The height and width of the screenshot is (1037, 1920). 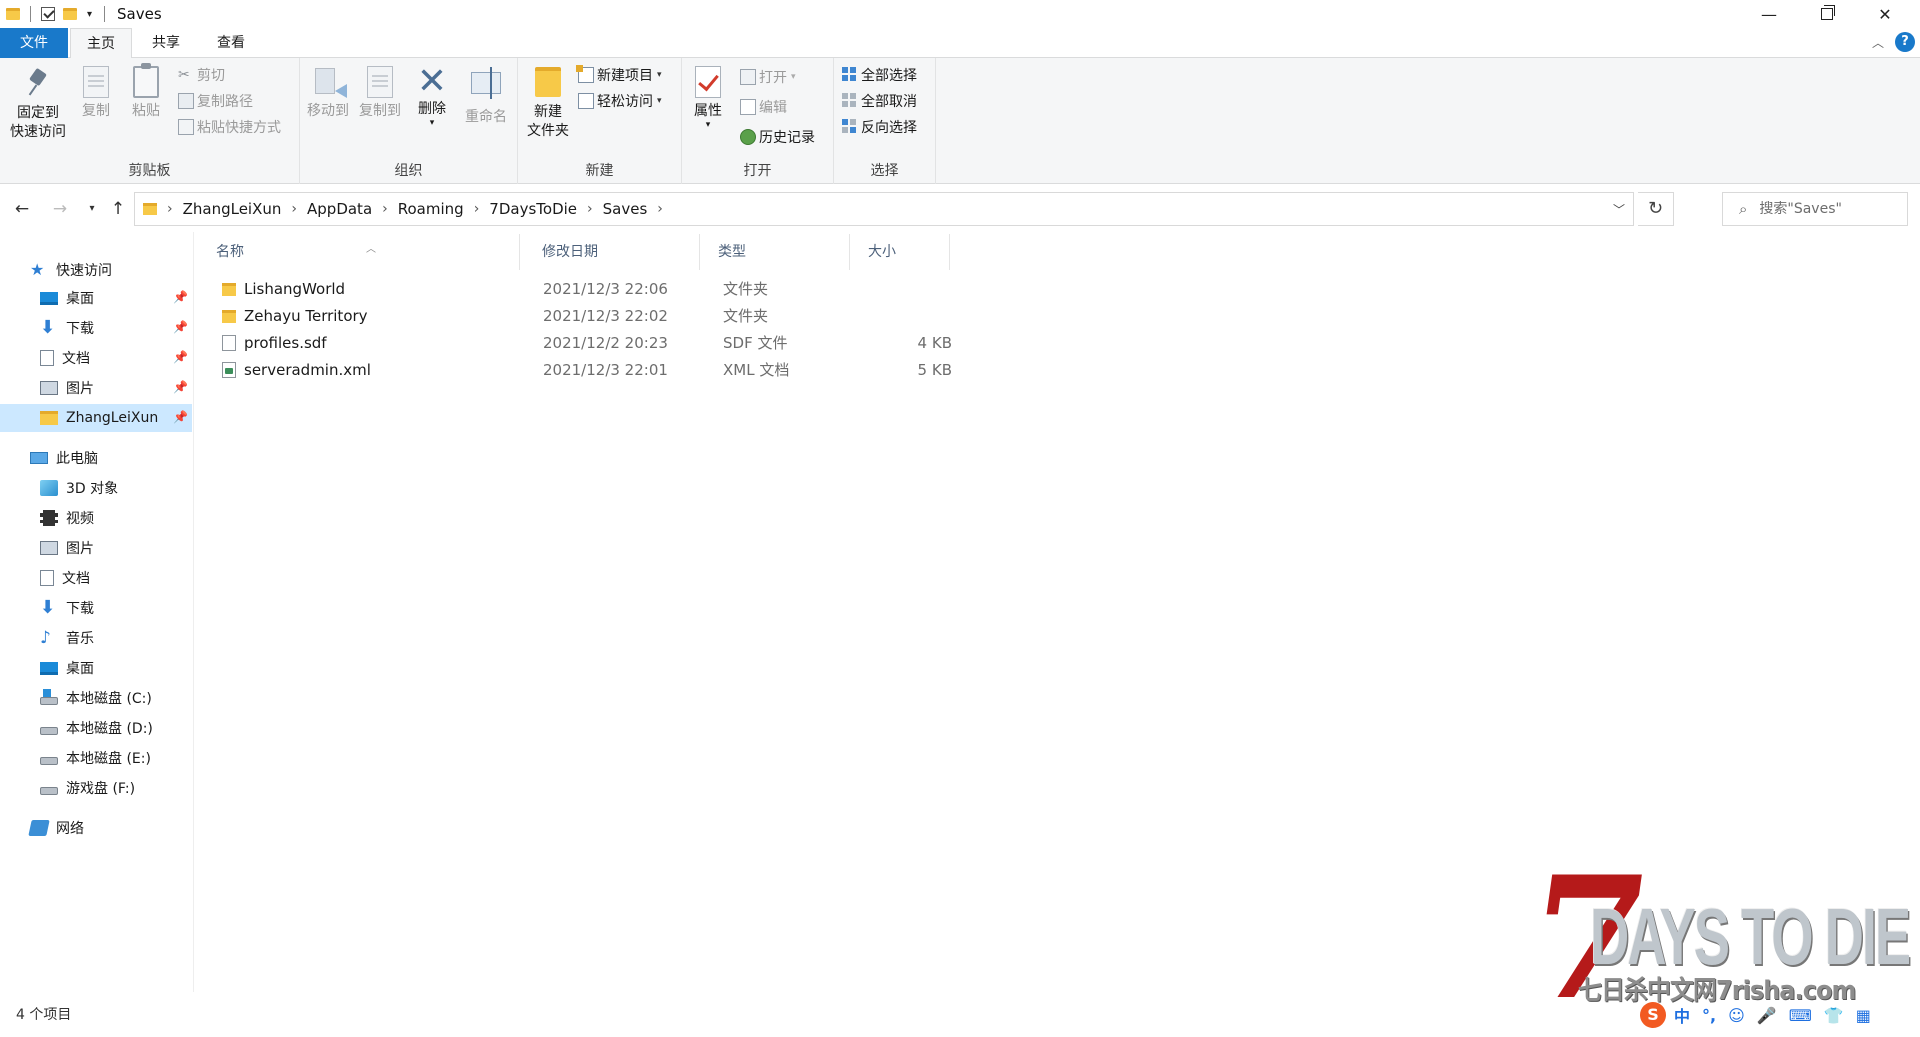 What do you see at coordinates (1827, 14) in the screenshot?
I see `restore-button` at bounding box center [1827, 14].